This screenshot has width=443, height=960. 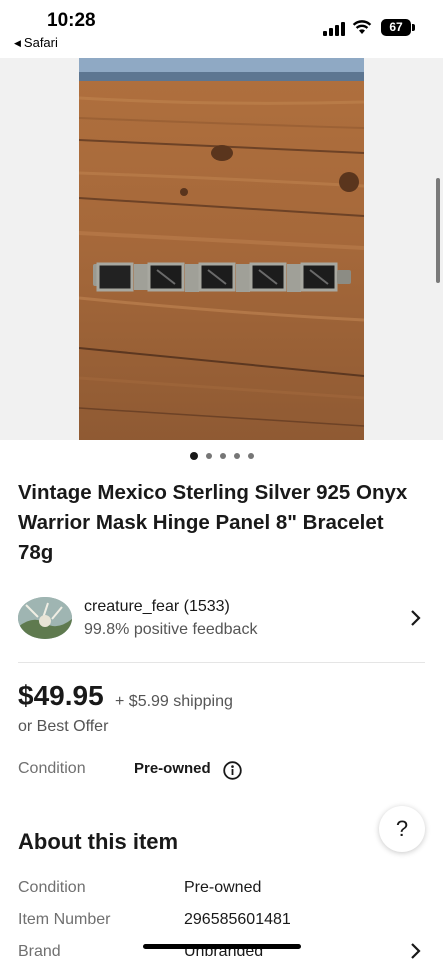 I want to click on section-divider, so click(x=221, y=662).